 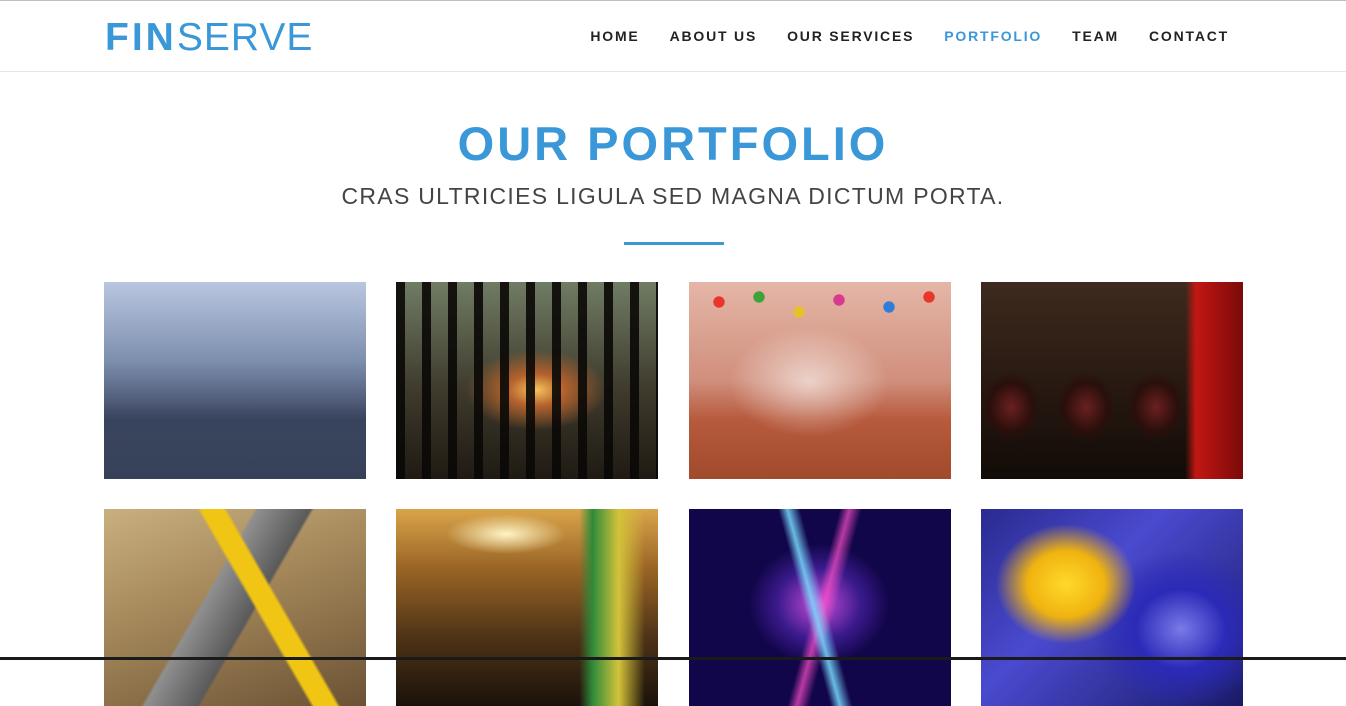 What do you see at coordinates (245, 37) in the screenshot?
I see `brand-logo-light: SERVE` at bounding box center [245, 37].